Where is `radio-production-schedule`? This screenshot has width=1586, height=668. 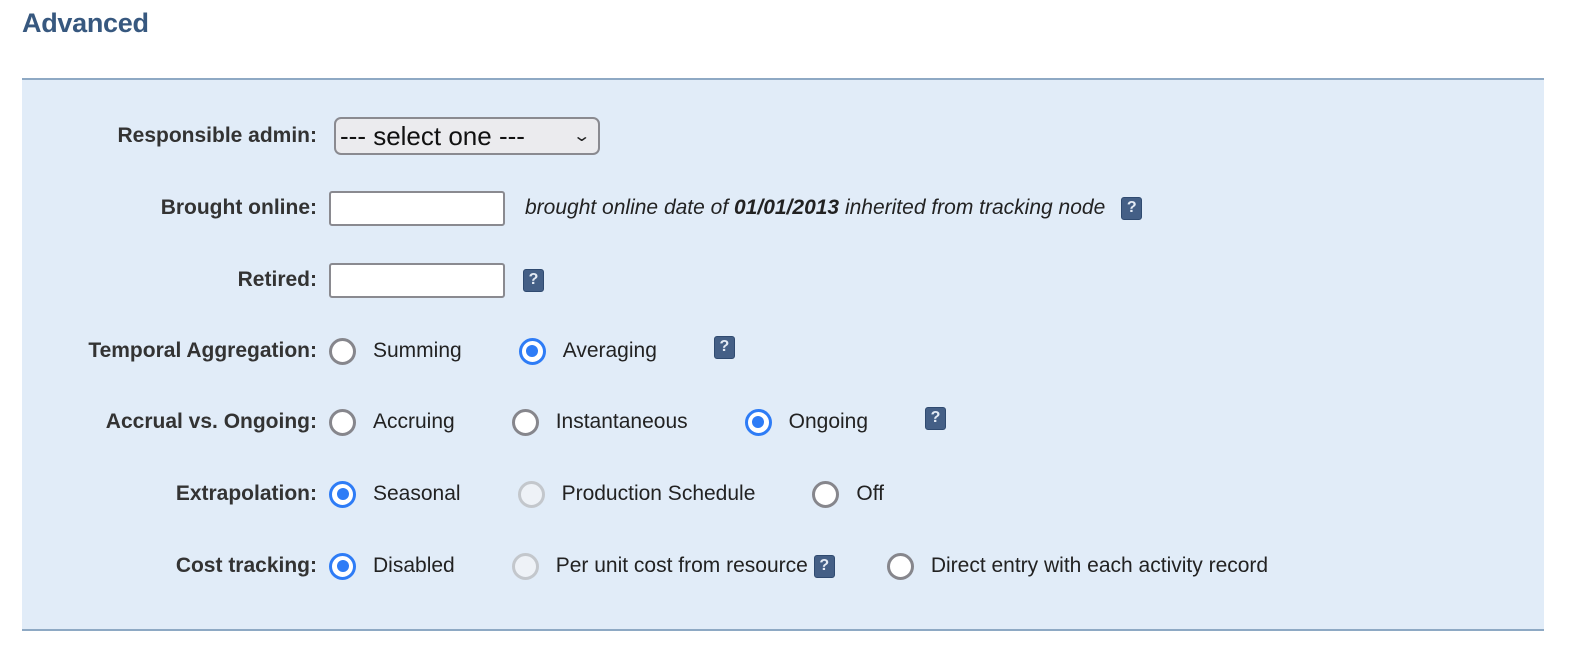 radio-production-schedule is located at coordinates (531, 494).